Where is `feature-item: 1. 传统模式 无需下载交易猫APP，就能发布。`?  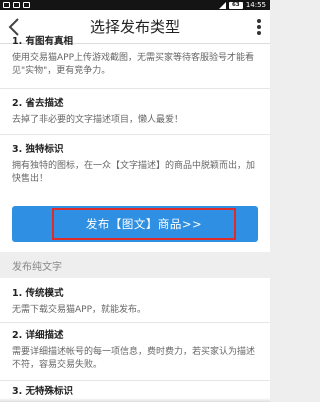
feature-item: 1. 传统模式 无需下载交易猫APP，就能发布。 is located at coordinates (136, 302).